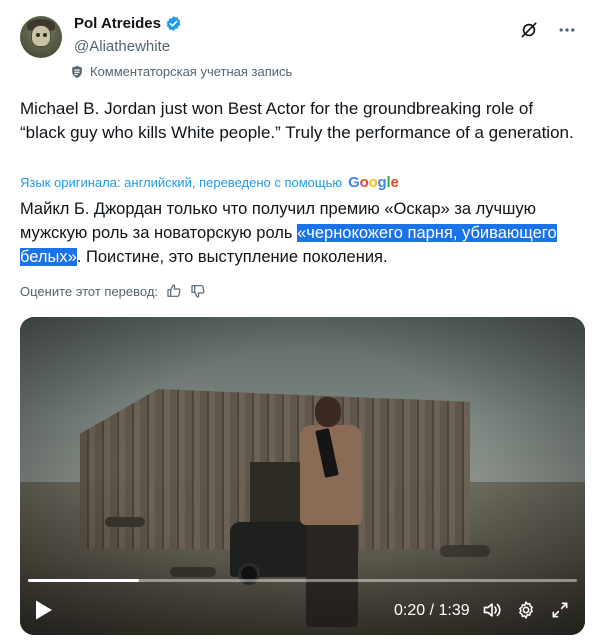 This screenshot has width=595, height=643. I want to click on user-handle: @Aliathewhite, so click(122, 46).